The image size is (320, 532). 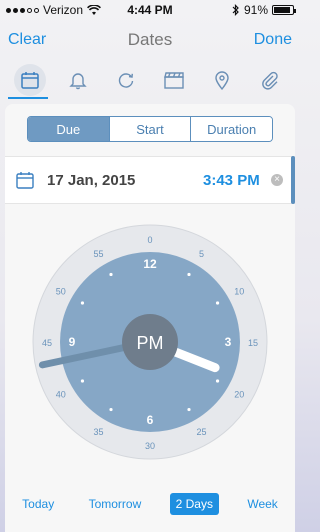 I want to click on ampm-label: PM, so click(x=150, y=343).